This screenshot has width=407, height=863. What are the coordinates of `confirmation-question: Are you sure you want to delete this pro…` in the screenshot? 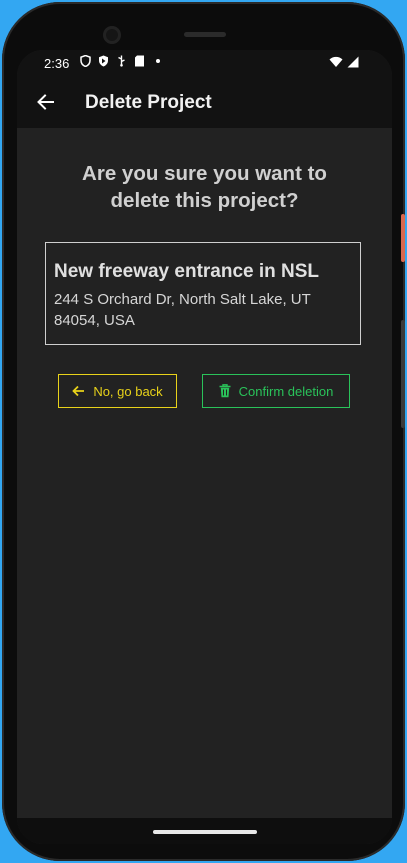 It's located at (204, 187).